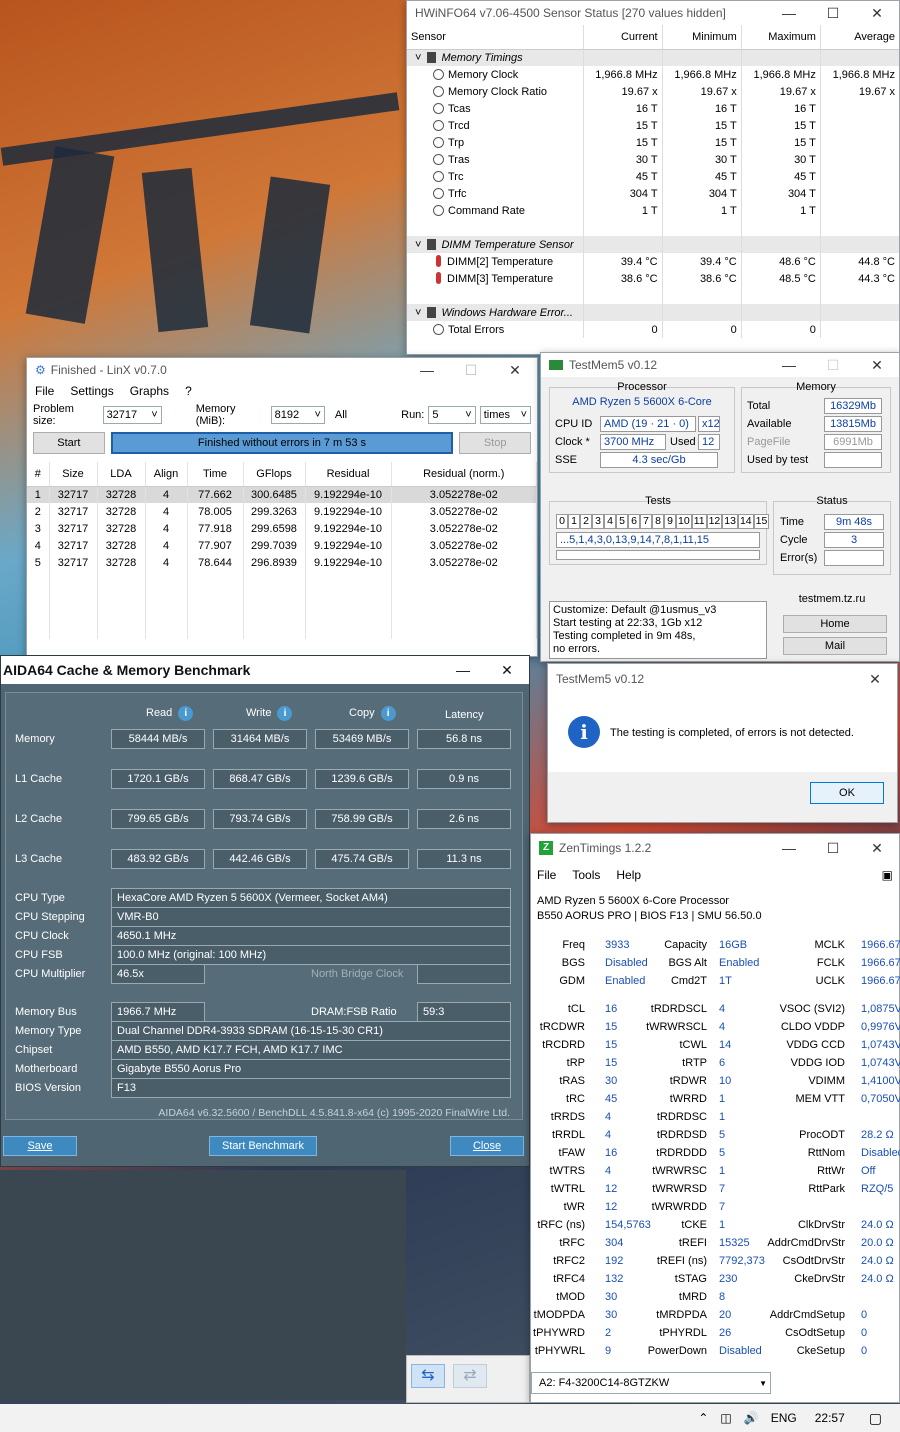 Image resolution: width=900 pixels, height=1432 pixels. What do you see at coordinates (622, 193) in the screenshot?
I see `sensor-value: 304 T` at bounding box center [622, 193].